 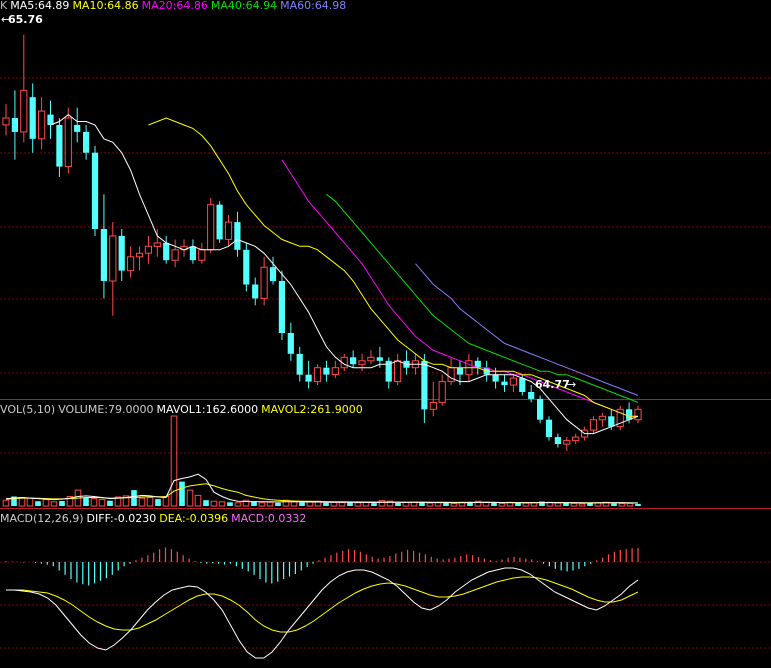 What do you see at coordinates (174, 6) in the screenshot?
I see `ma20-label: MA20:64.86` at bounding box center [174, 6].